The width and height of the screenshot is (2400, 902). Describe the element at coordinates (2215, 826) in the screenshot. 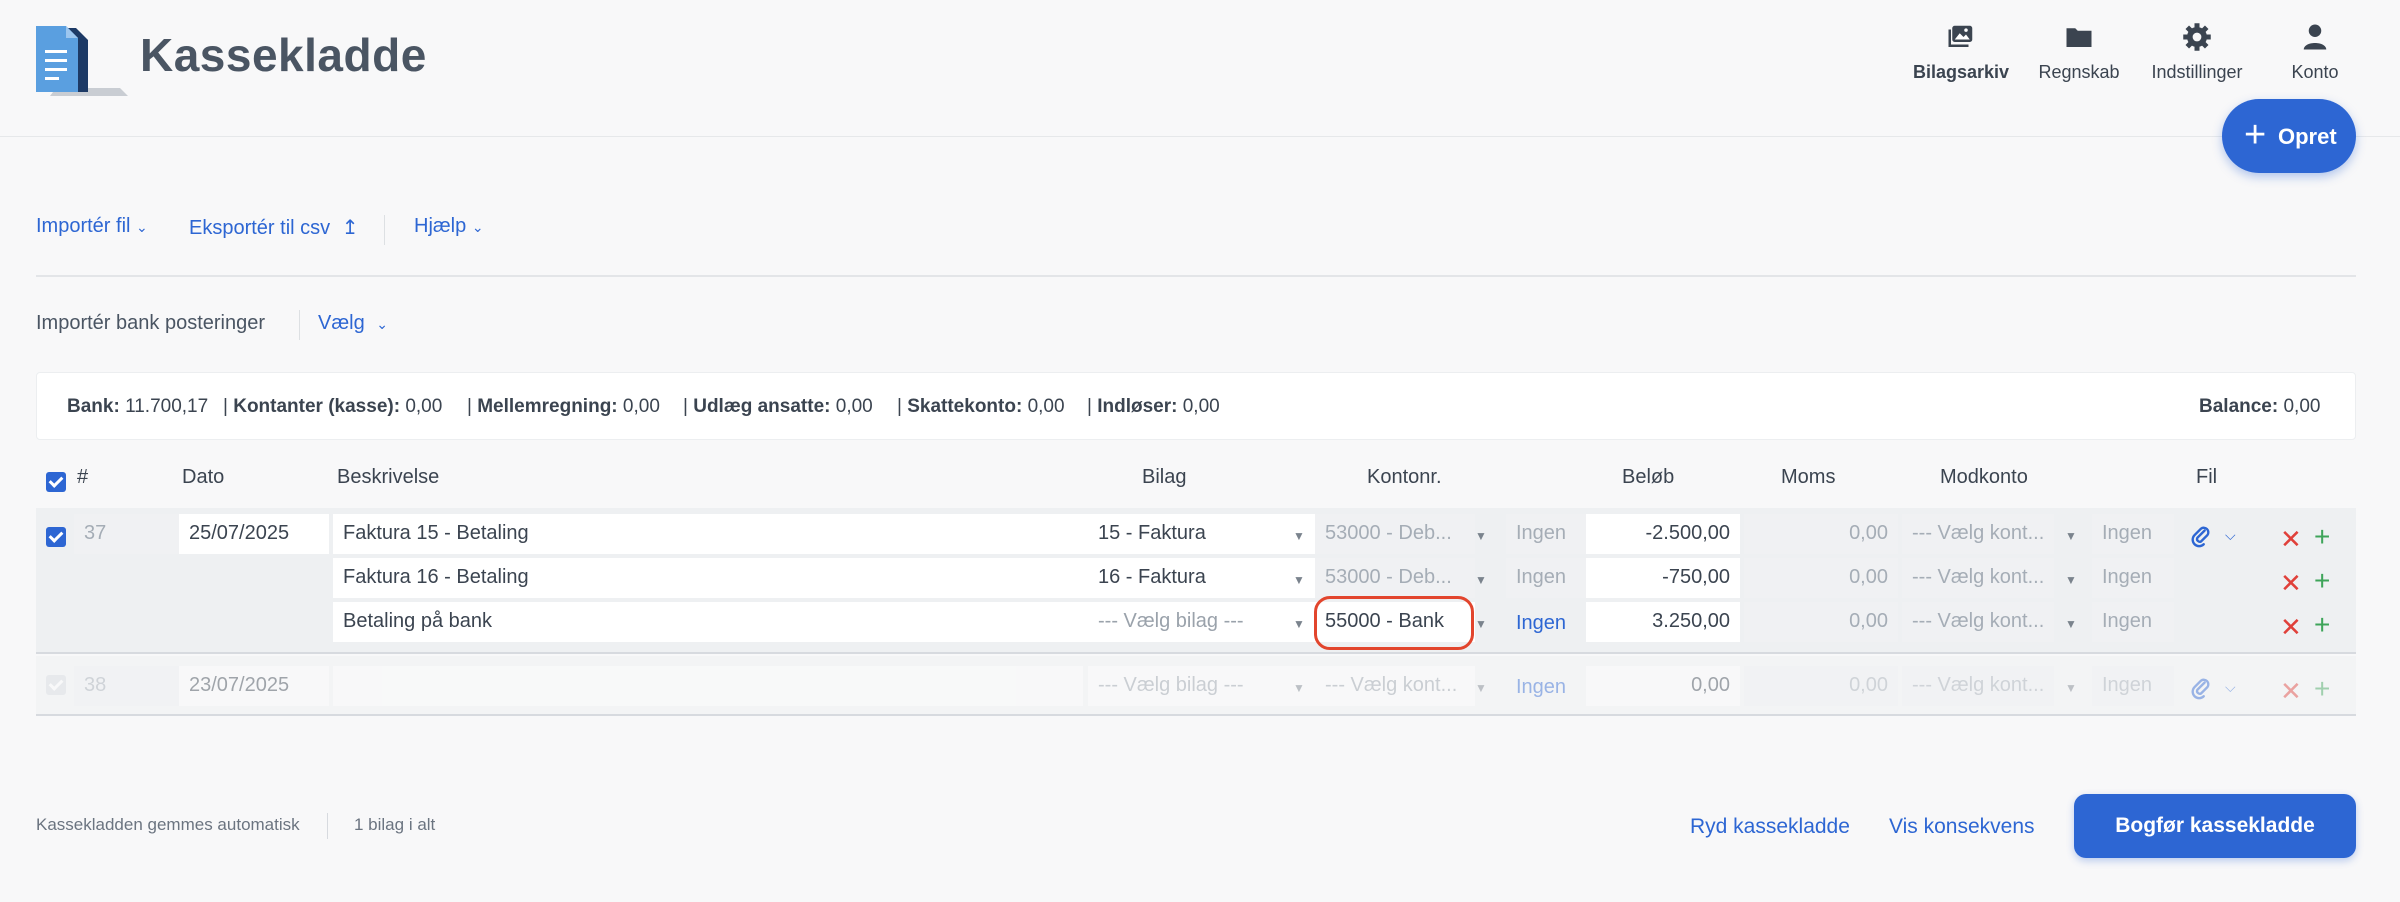

I see `post-journal-button: Bogfør kassekladde` at that location.